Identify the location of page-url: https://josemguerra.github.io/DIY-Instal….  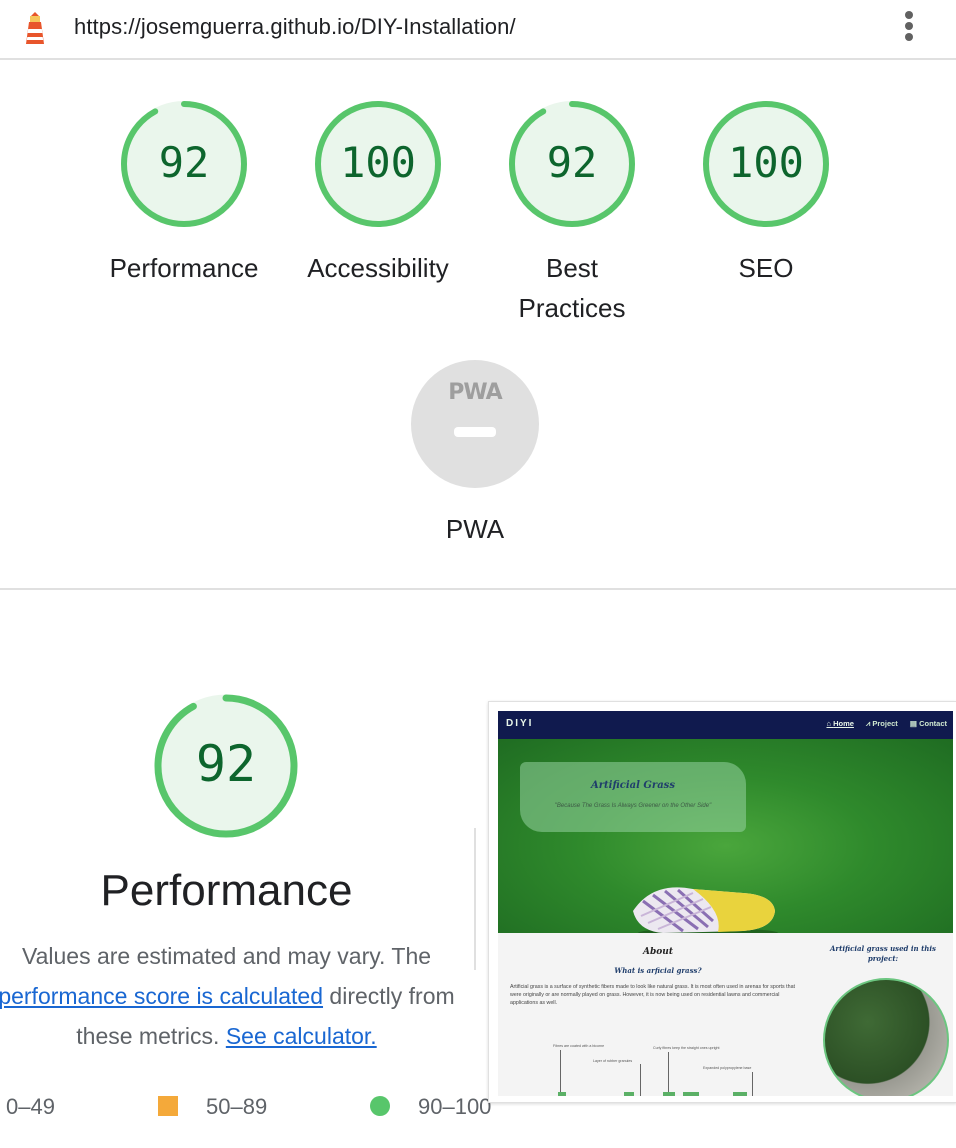
(295, 27).